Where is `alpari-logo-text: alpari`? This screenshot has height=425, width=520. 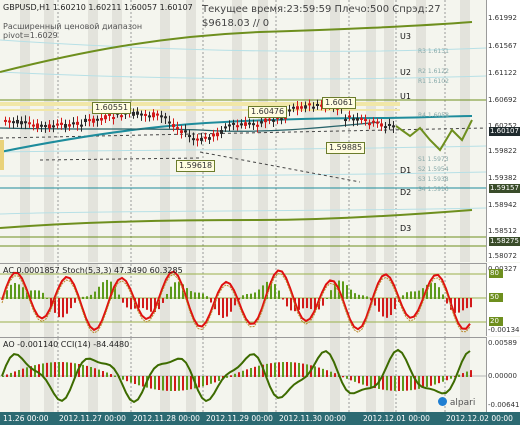
alpari-logo-text: alpari is located at coordinates (462, 403).